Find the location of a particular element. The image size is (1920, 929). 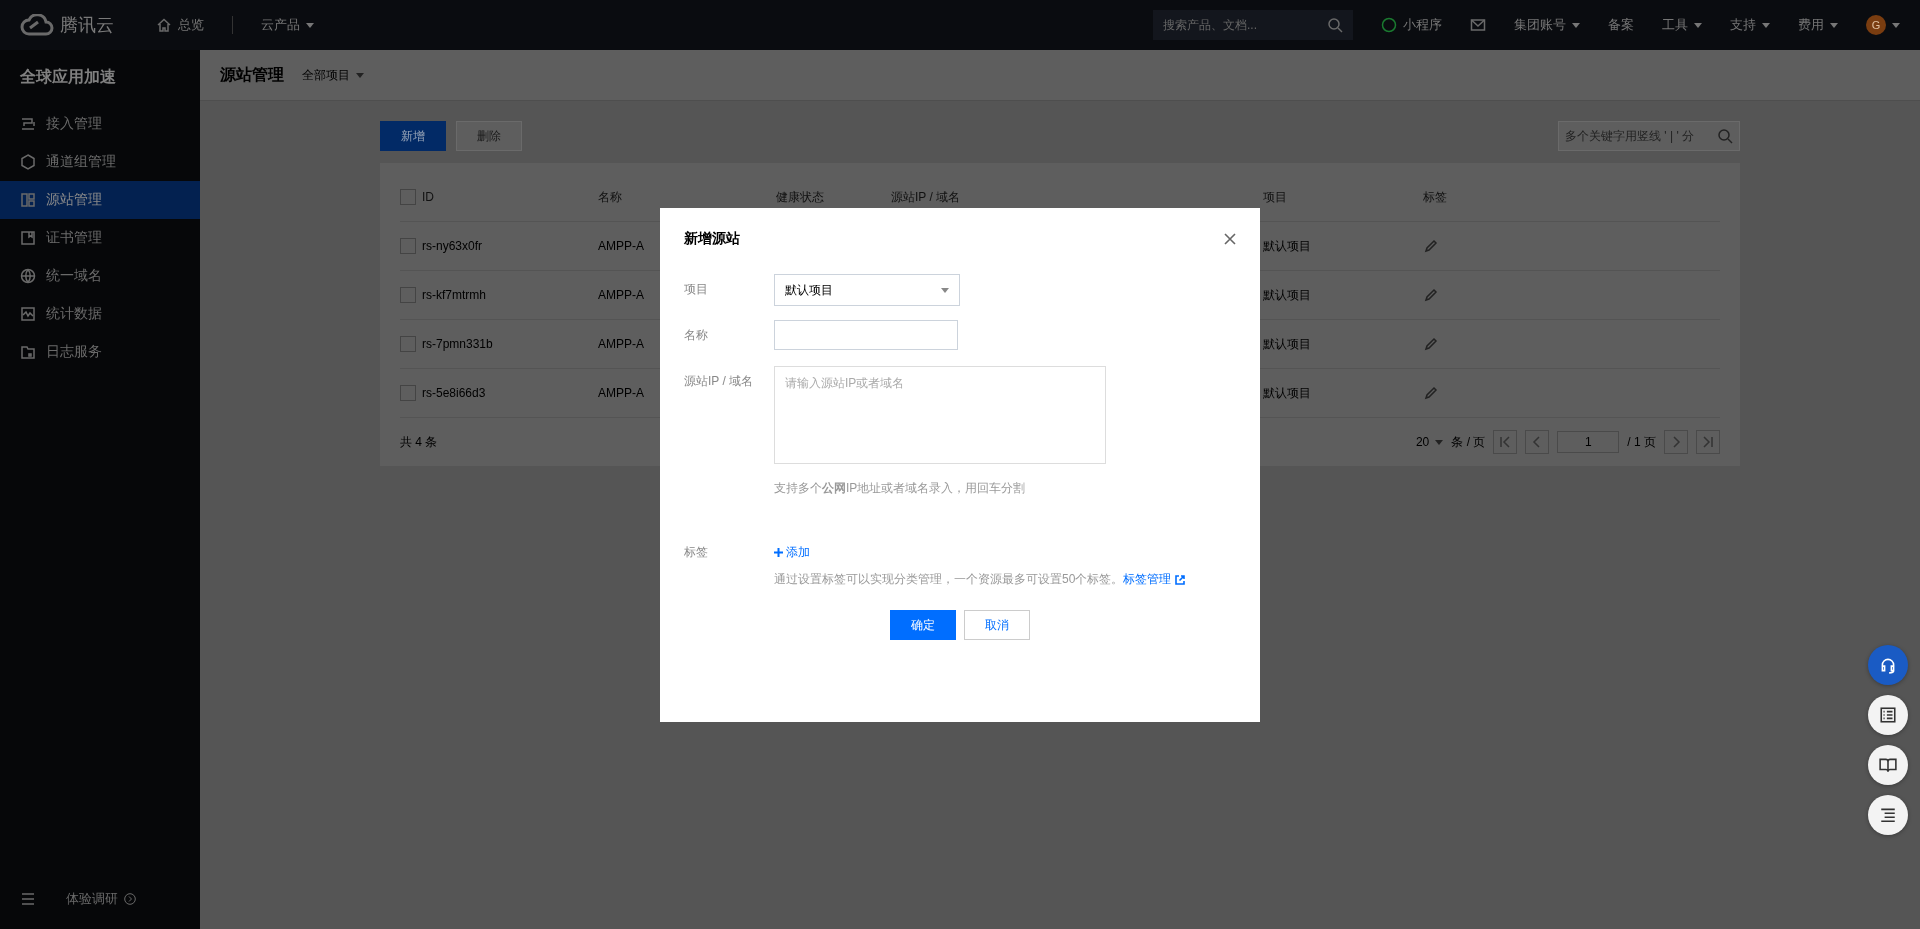

last-page-button is located at coordinates (1708, 442).